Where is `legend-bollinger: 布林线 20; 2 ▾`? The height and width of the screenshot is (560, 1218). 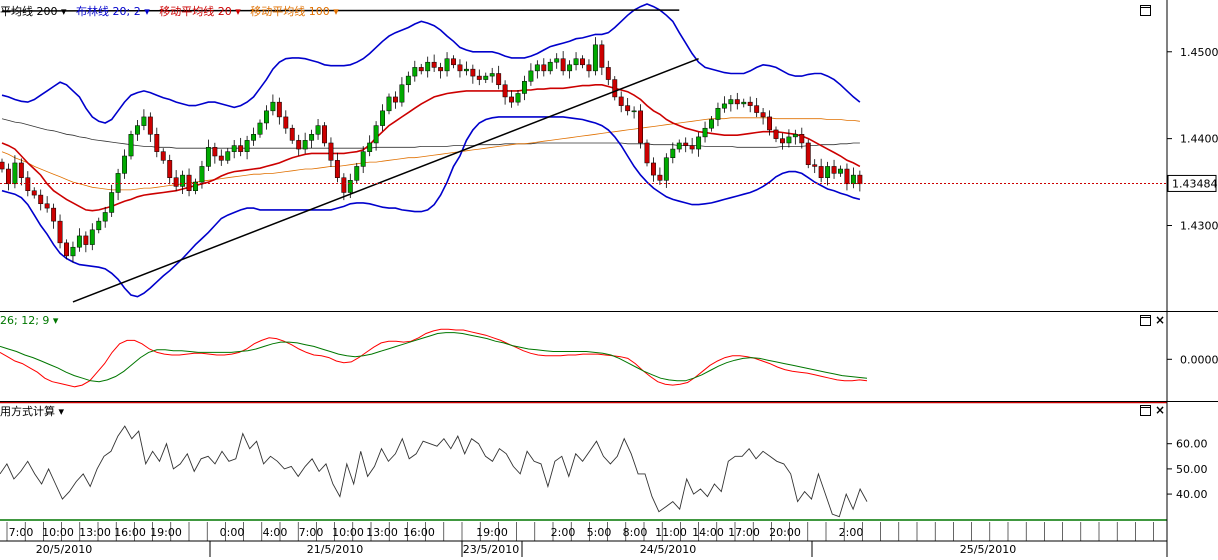 legend-bollinger: 布林线 20; 2 ▾ is located at coordinates (113, 11).